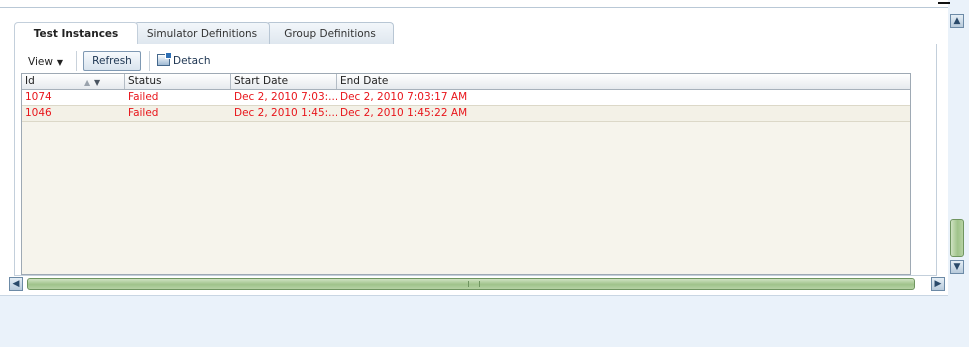 The height and width of the screenshot is (347, 969). I want to click on arrow-down-icon: ▼, so click(957, 267).